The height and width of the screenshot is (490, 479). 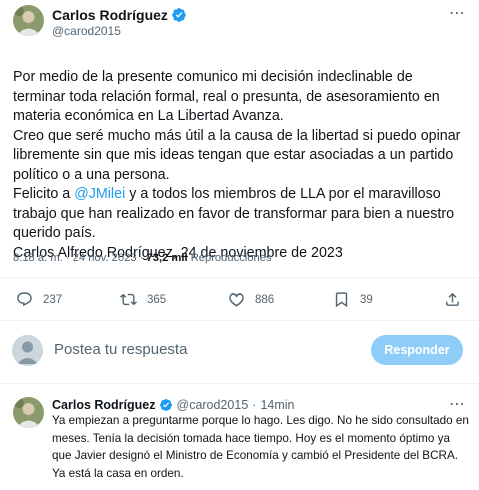 I want to click on heart-icon, so click(x=236, y=300).